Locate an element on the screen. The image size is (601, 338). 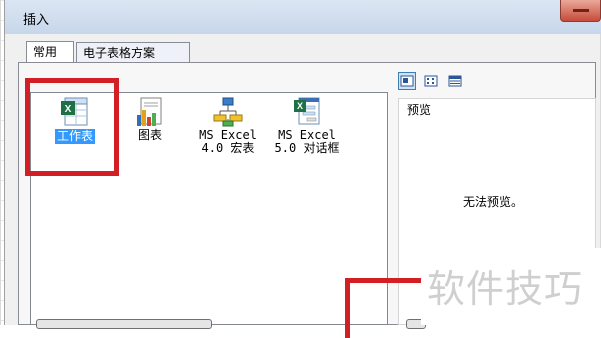
item-chart: 图表 is located at coordinates (150, 119).